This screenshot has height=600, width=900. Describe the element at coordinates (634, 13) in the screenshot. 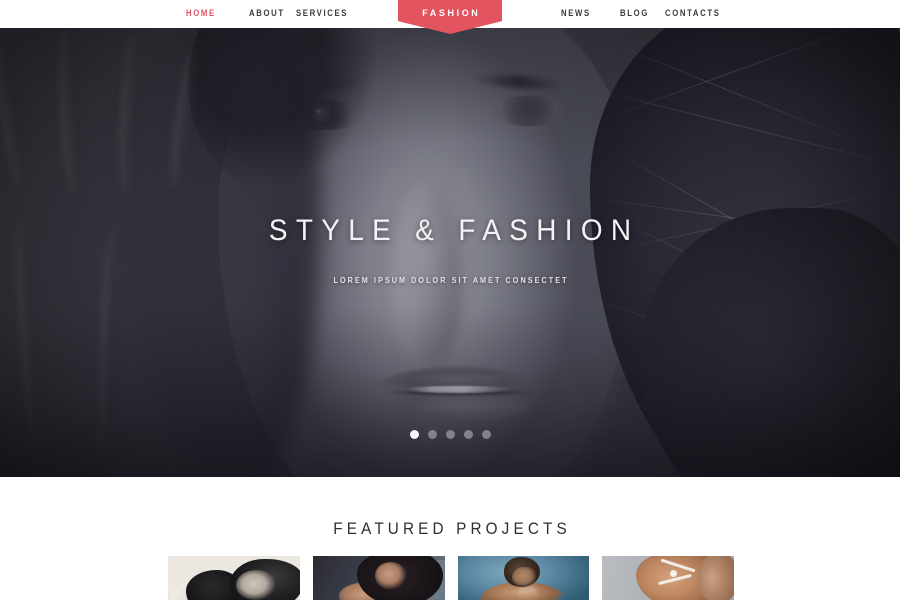

I see `nav-item-blog: BLOG` at that location.